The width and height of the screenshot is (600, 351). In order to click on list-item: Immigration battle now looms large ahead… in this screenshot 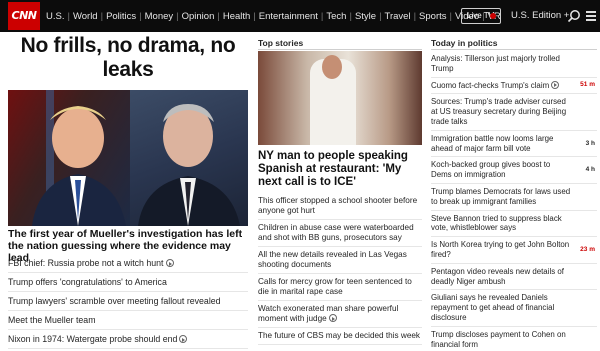, I will do `click(514, 144)`.